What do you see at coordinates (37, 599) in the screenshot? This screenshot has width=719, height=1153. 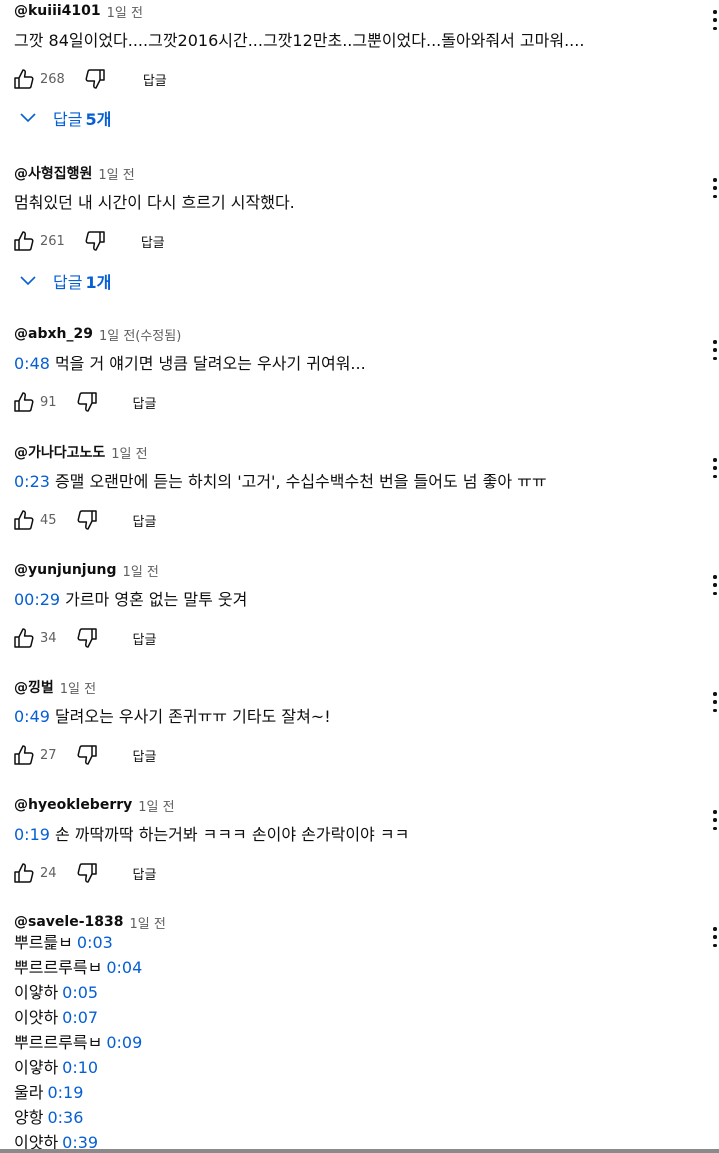 I see `timestamp-link: 00:29` at bounding box center [37, 599].